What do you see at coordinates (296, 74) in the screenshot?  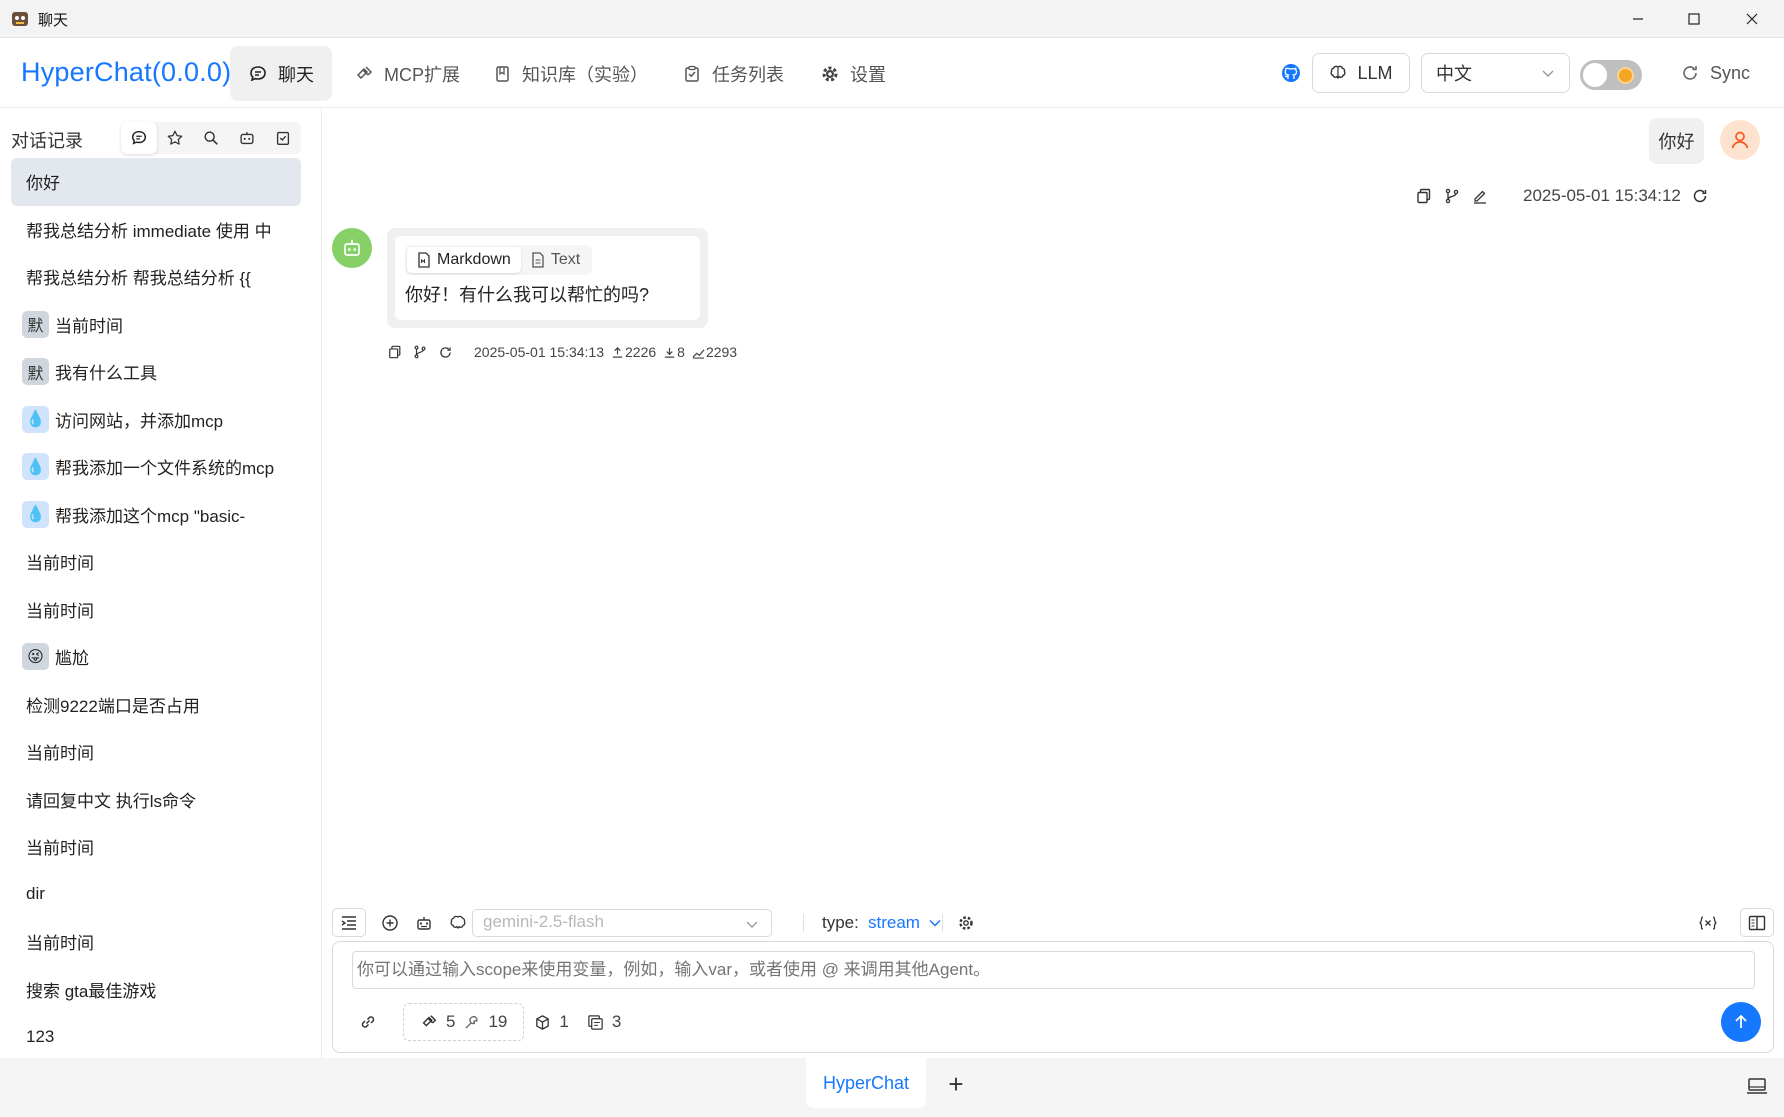 I see `tab-chat-label: 聊天` at bounding box center [296, 74].